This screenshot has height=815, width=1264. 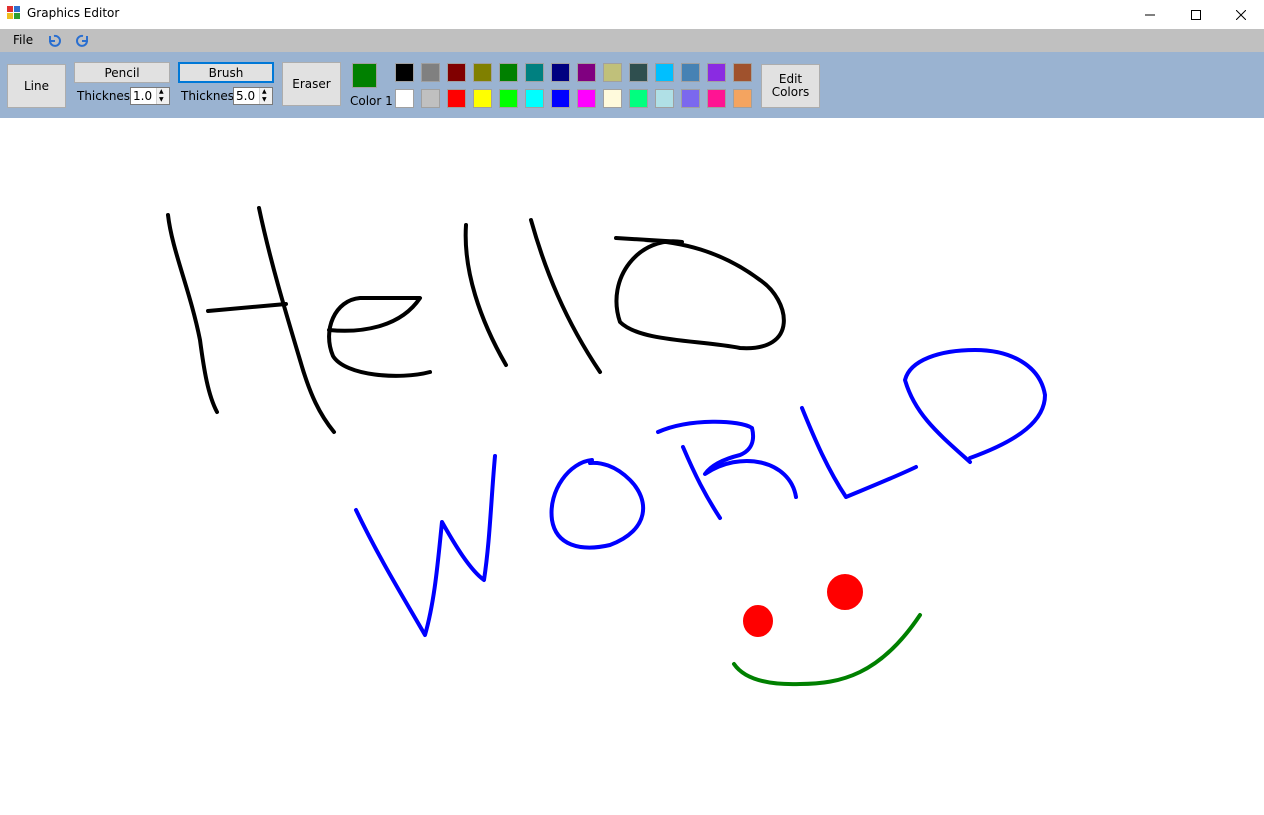 What do you see at coordinates (107, 96) in the screenshot?
I see `pencil-thickness-label: Thickness` at bounding box center [107, 96].